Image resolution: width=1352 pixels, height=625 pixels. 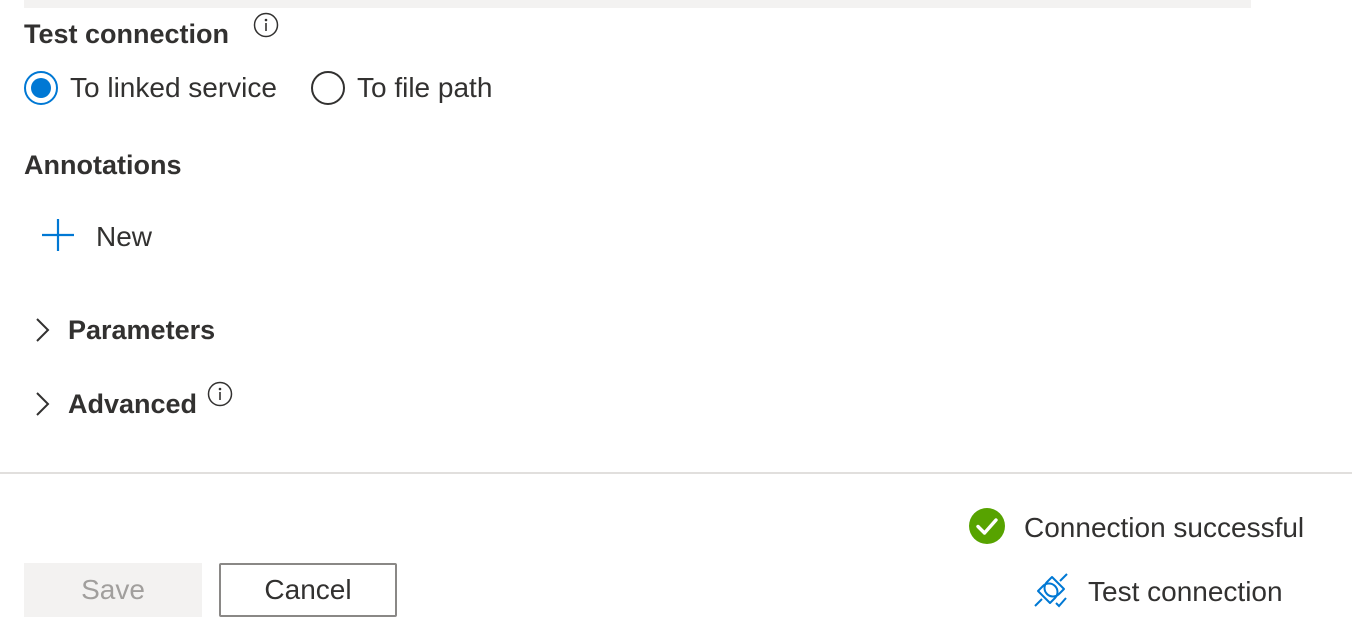 I want to click on cancel-button: Cancel, so click(x=308, y=590).